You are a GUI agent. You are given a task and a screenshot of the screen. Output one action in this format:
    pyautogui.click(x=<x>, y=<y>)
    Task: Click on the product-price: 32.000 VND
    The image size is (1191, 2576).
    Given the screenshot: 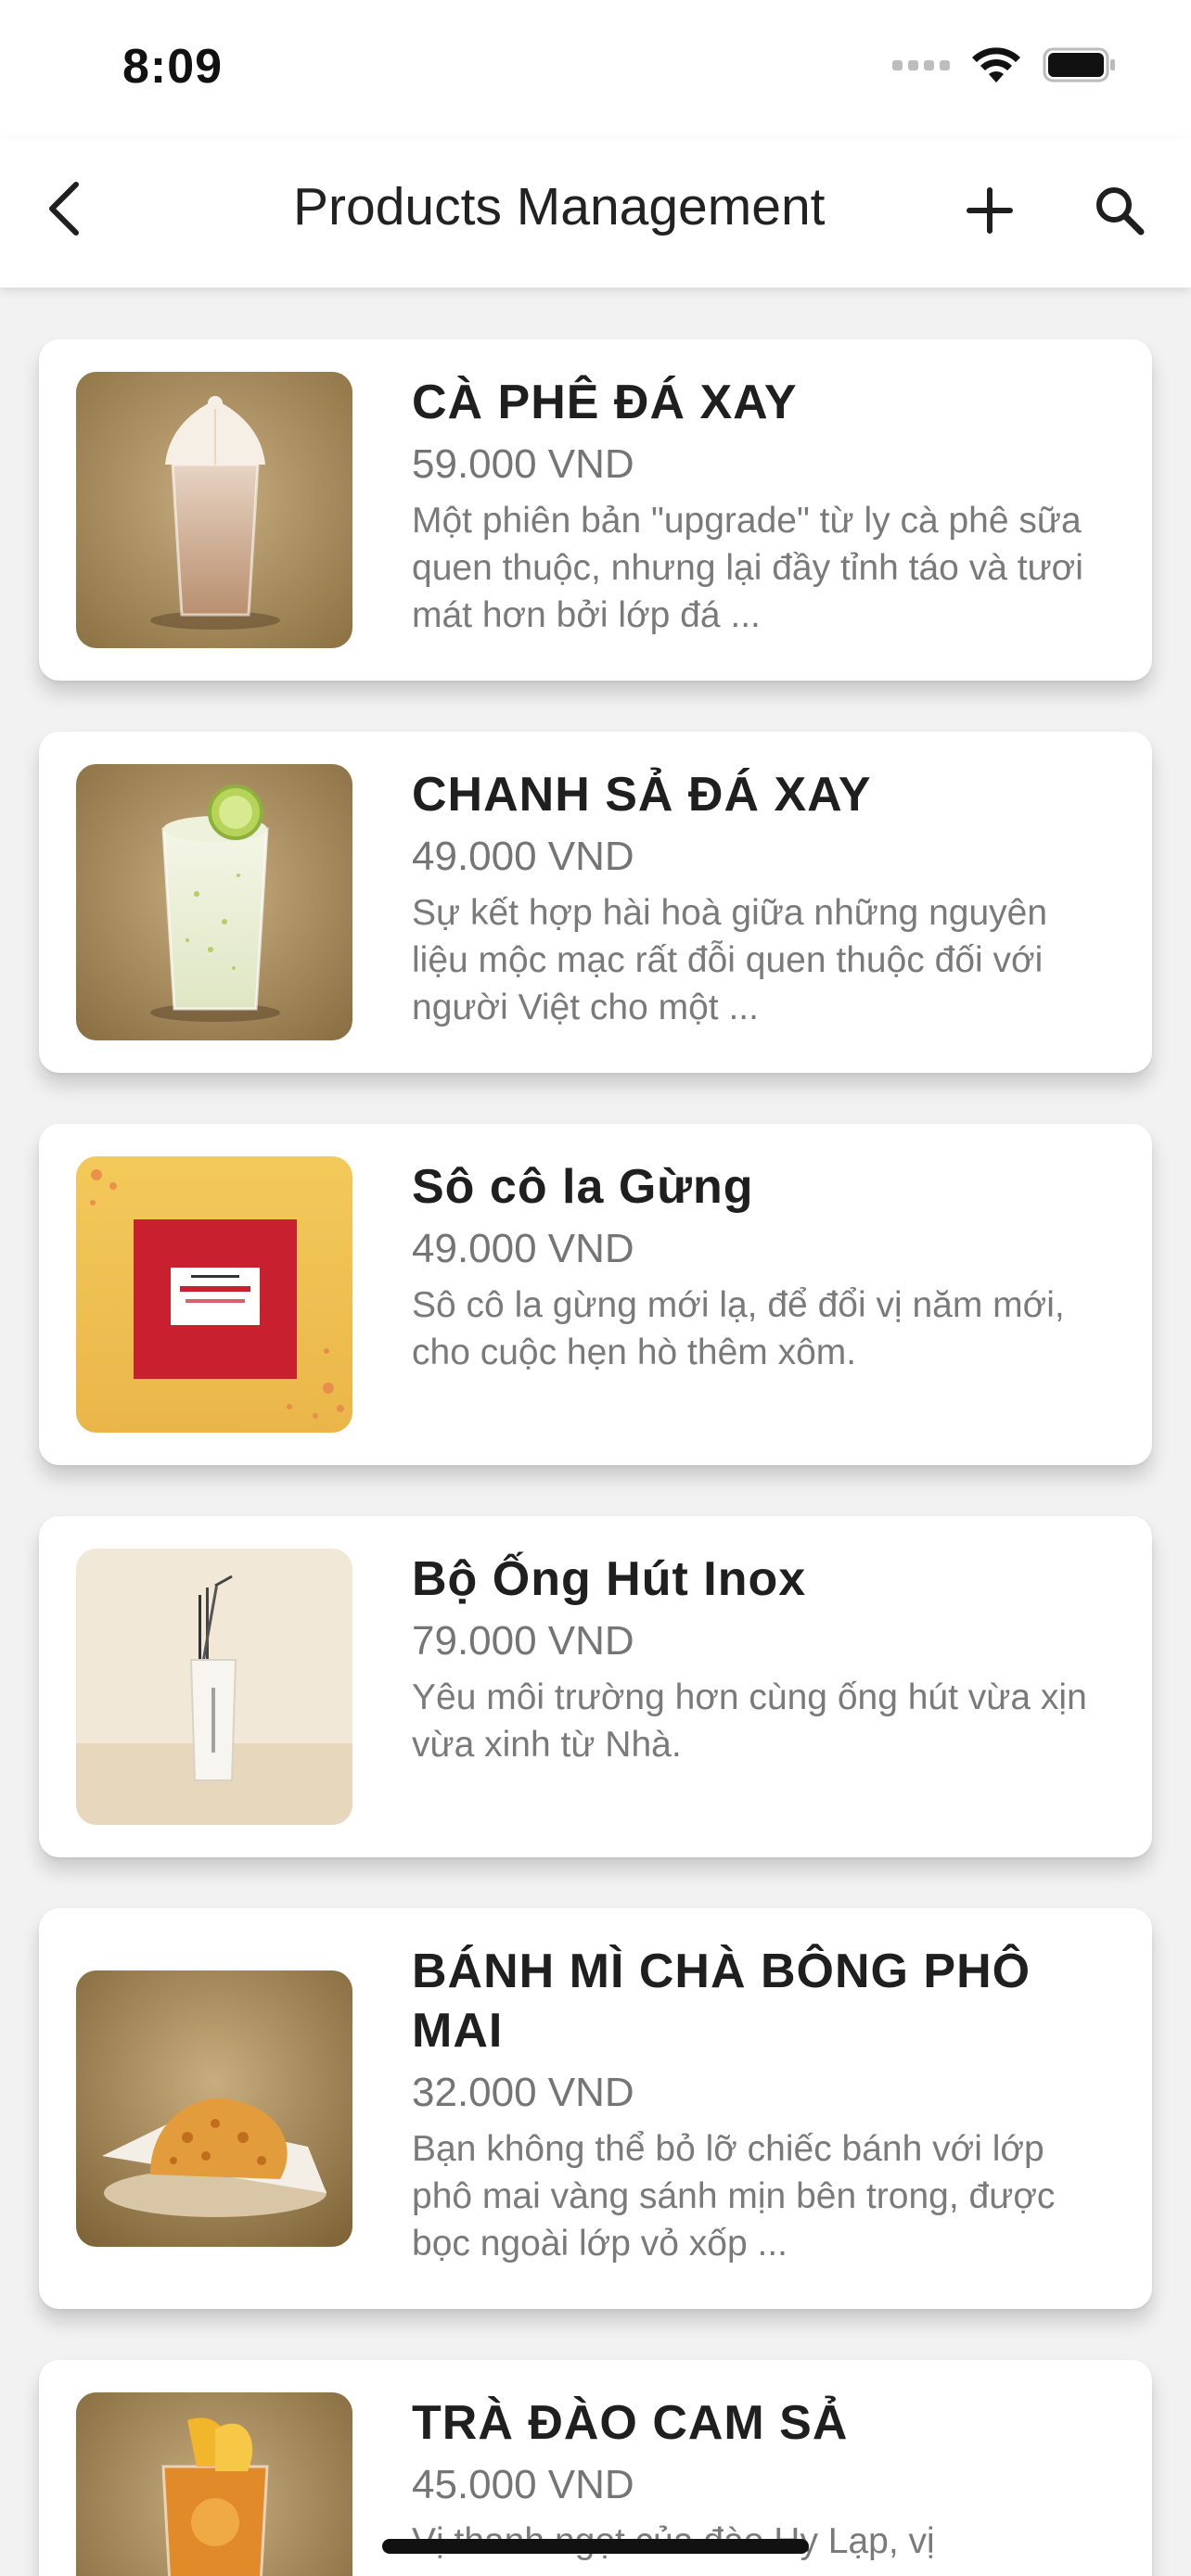 What is the action you would take?
    pyautogui.click(x=523, y=2092)
    